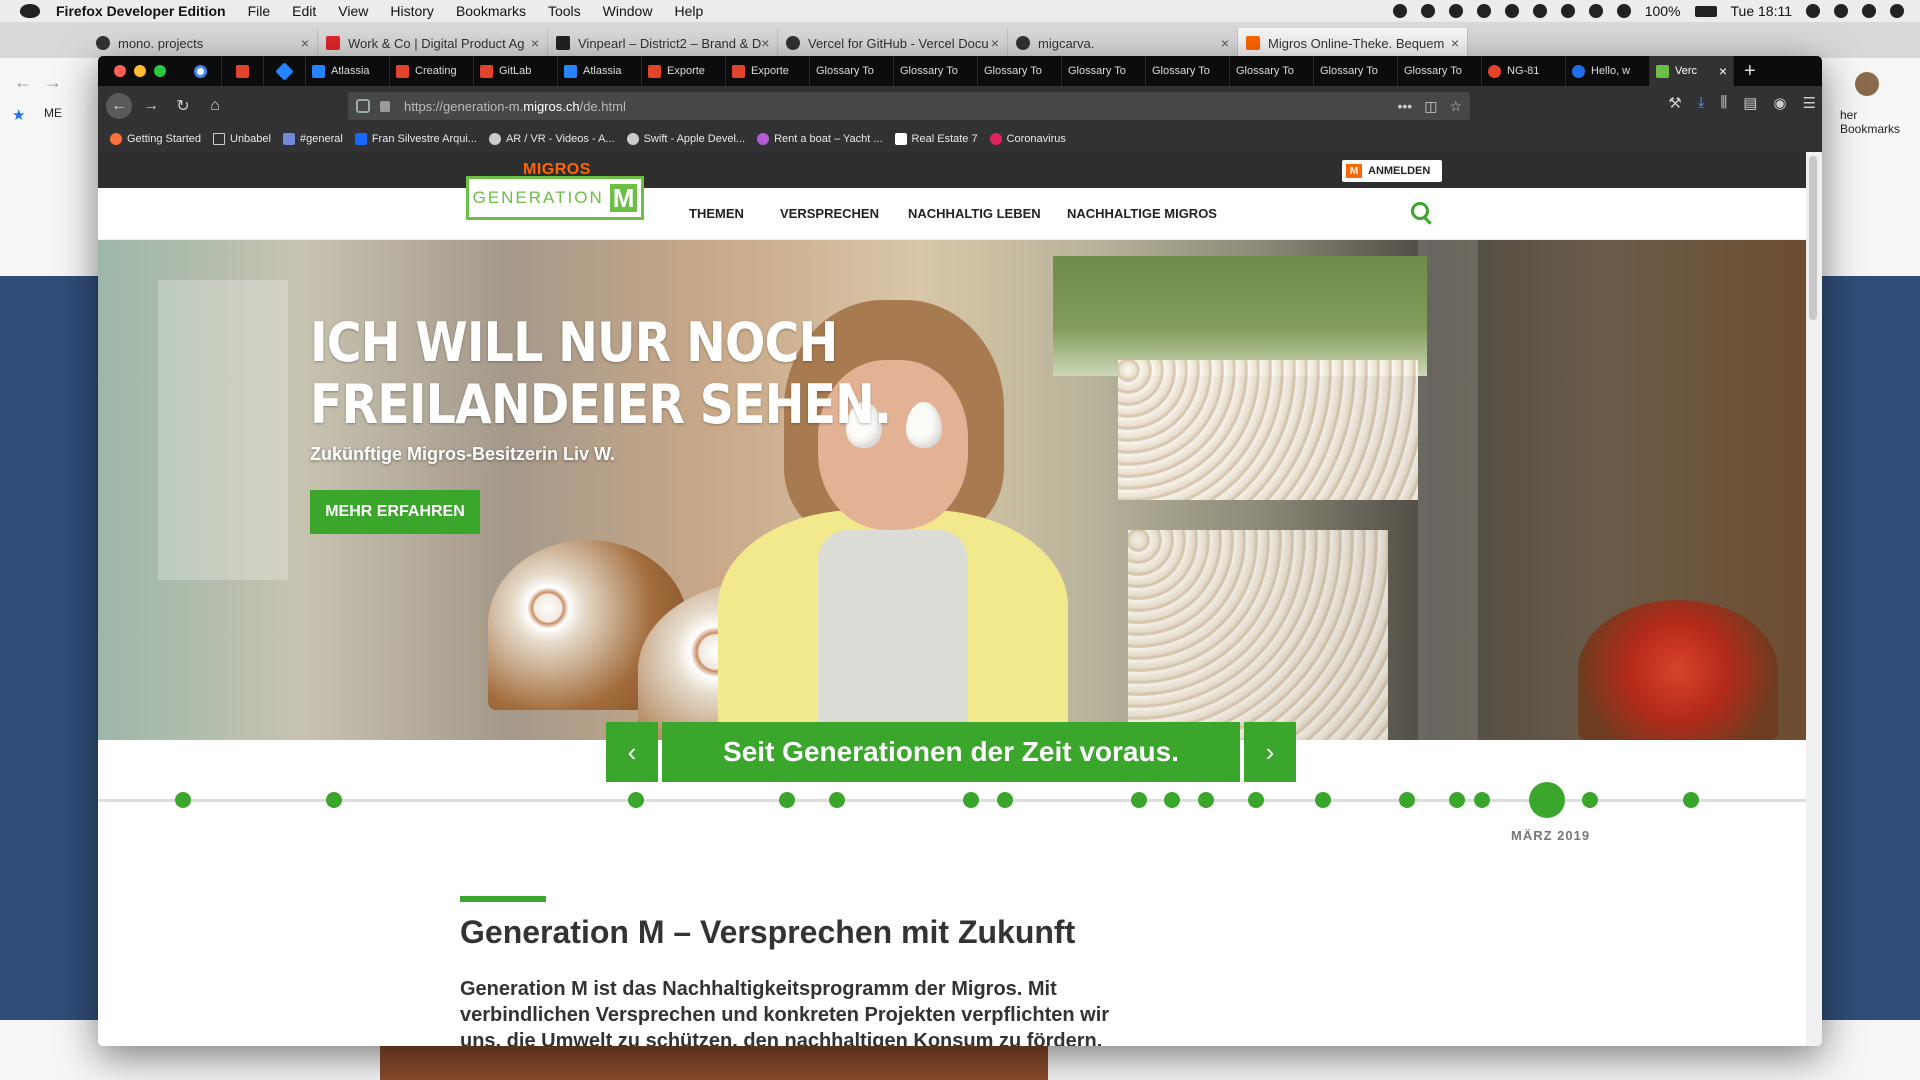 This screenshot has height=1080, width=1920. I want to click on bg-tab-active: Migros Online-Theke. Bequem ×, so click(1353, 43).